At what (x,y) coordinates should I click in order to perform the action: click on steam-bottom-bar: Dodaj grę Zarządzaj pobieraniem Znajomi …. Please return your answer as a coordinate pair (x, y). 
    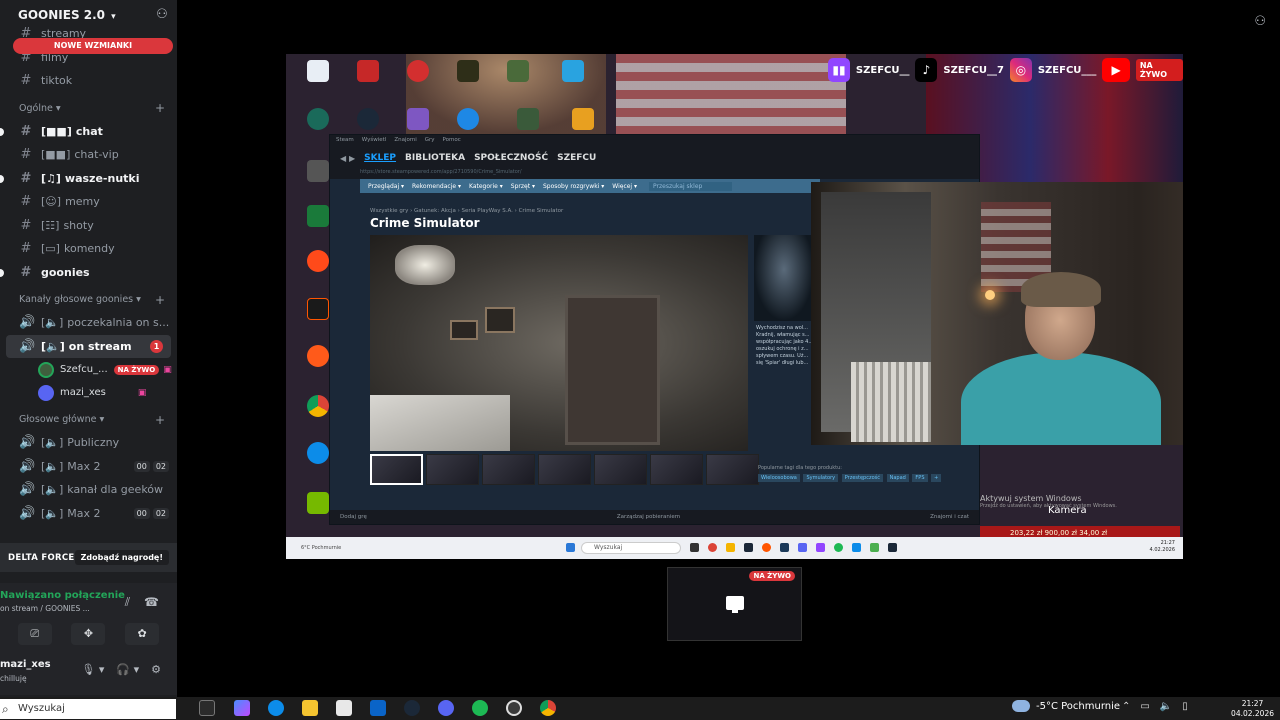
    Looking at the image, I should click on (654, 517).